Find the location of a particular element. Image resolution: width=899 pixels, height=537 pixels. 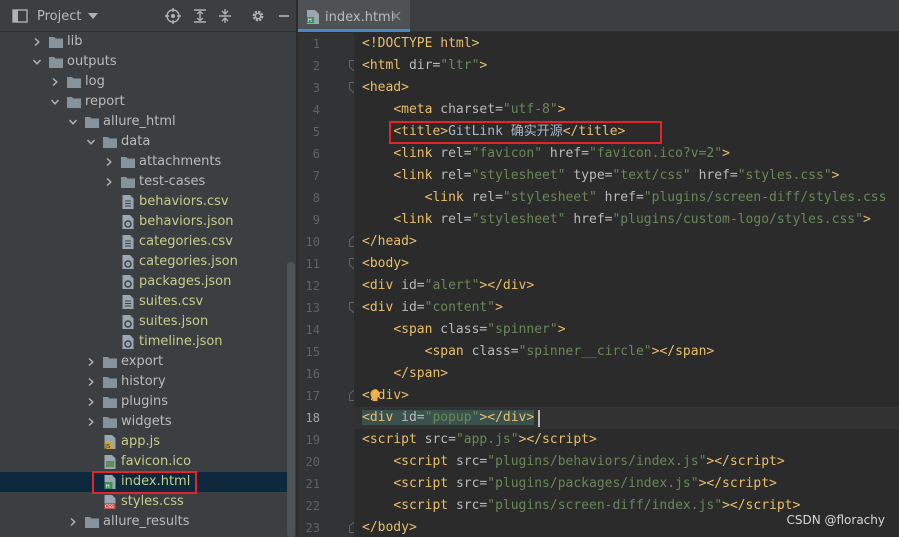

tree-item-history: history is located at coordinates (144, 382).